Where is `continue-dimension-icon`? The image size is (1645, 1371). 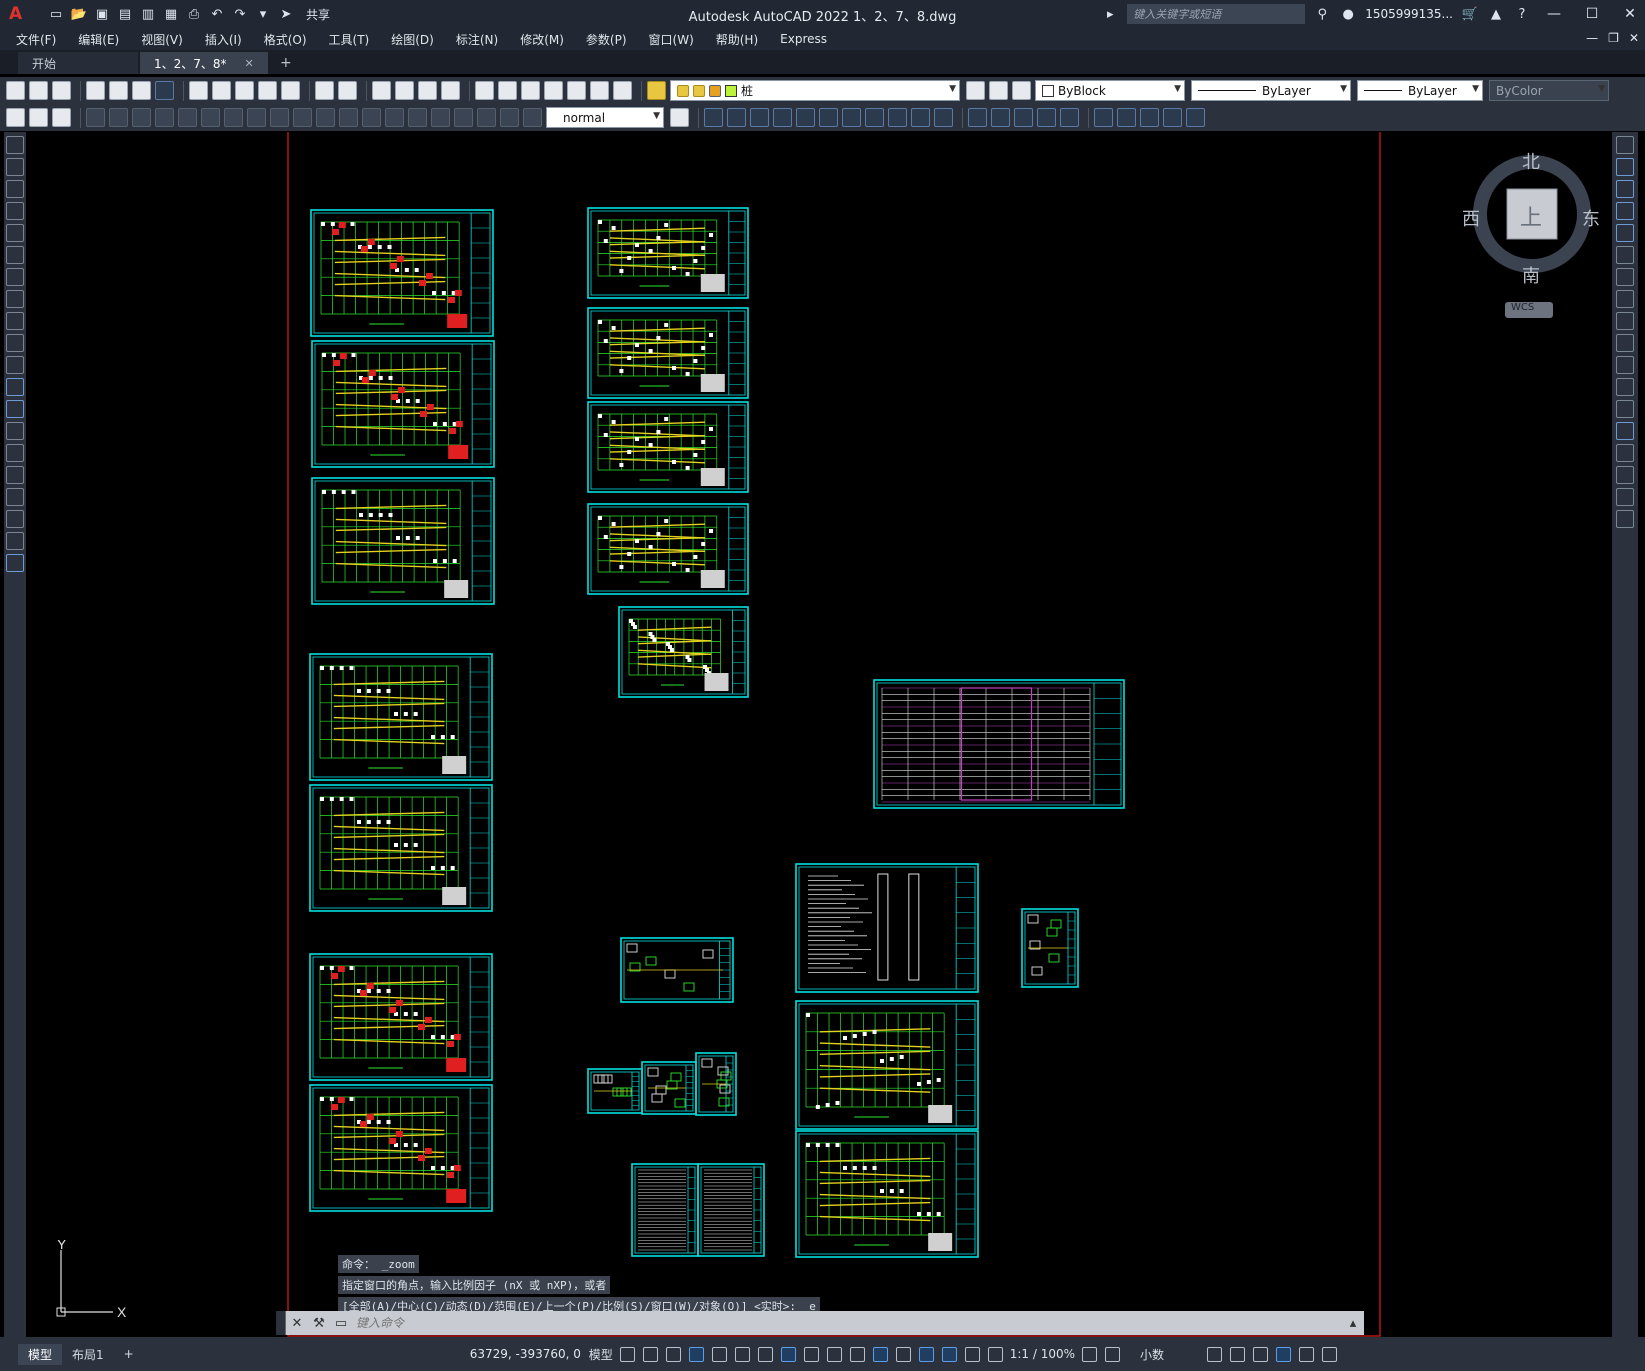
continue-dimension-icon is located at coordinates (325, 117).